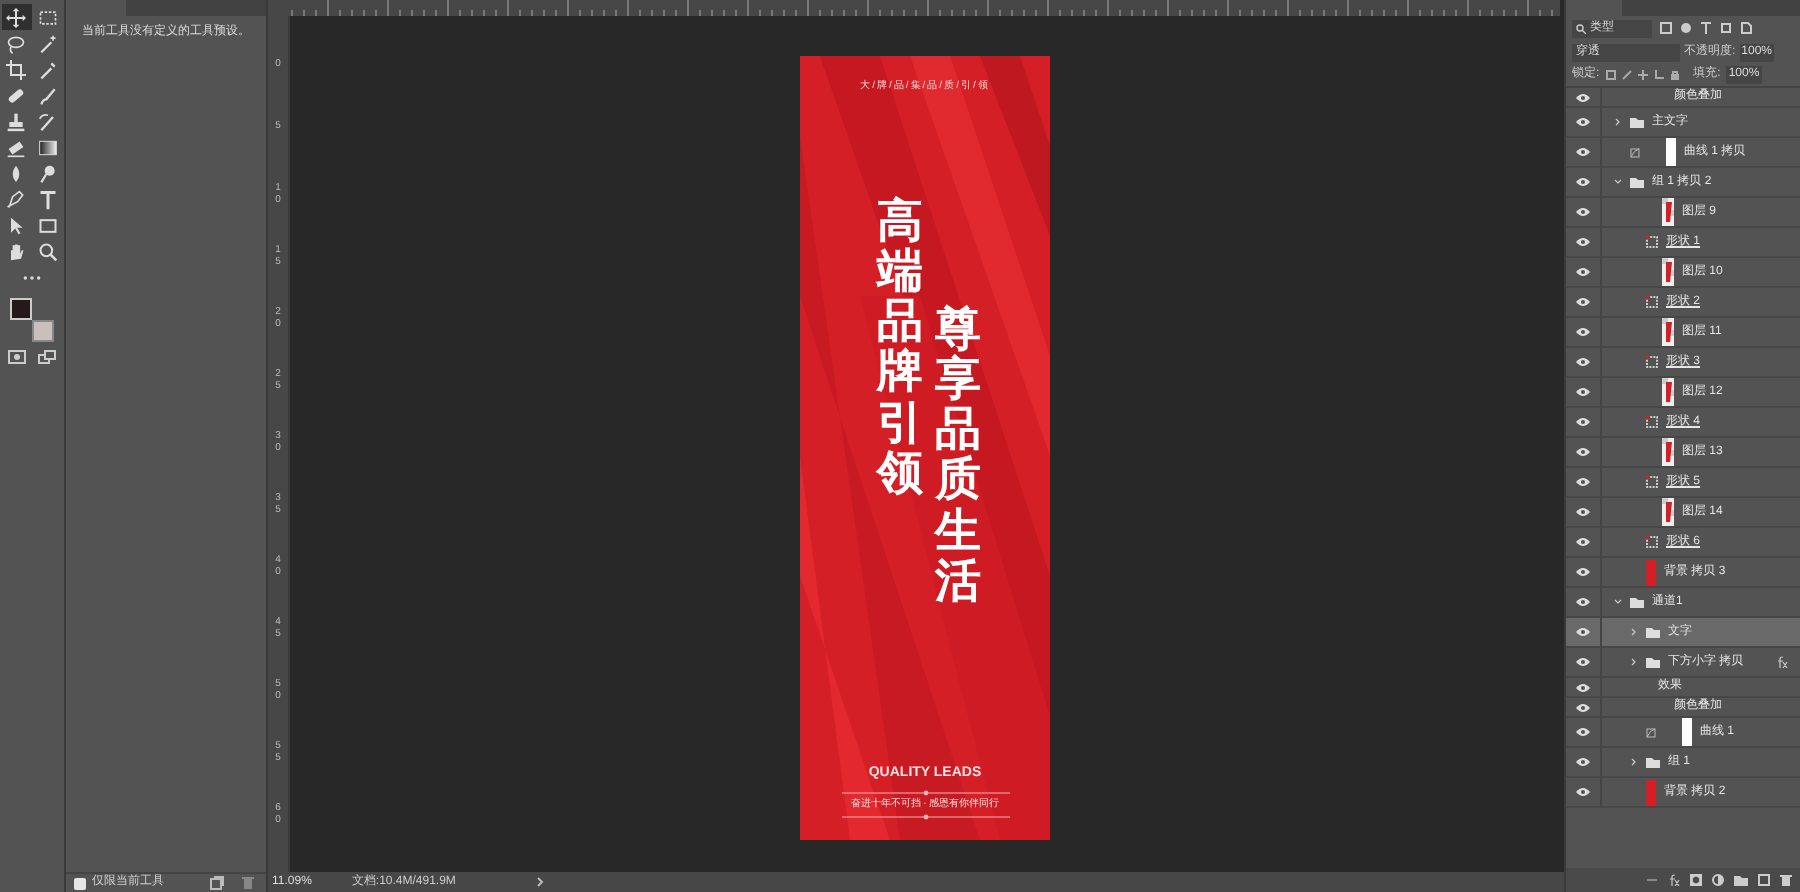 The height and width of the screenshot is (892, 1800). Describe the element at coordinates (539, 882) in the screenshot. I see `chevron-icon` at that location.